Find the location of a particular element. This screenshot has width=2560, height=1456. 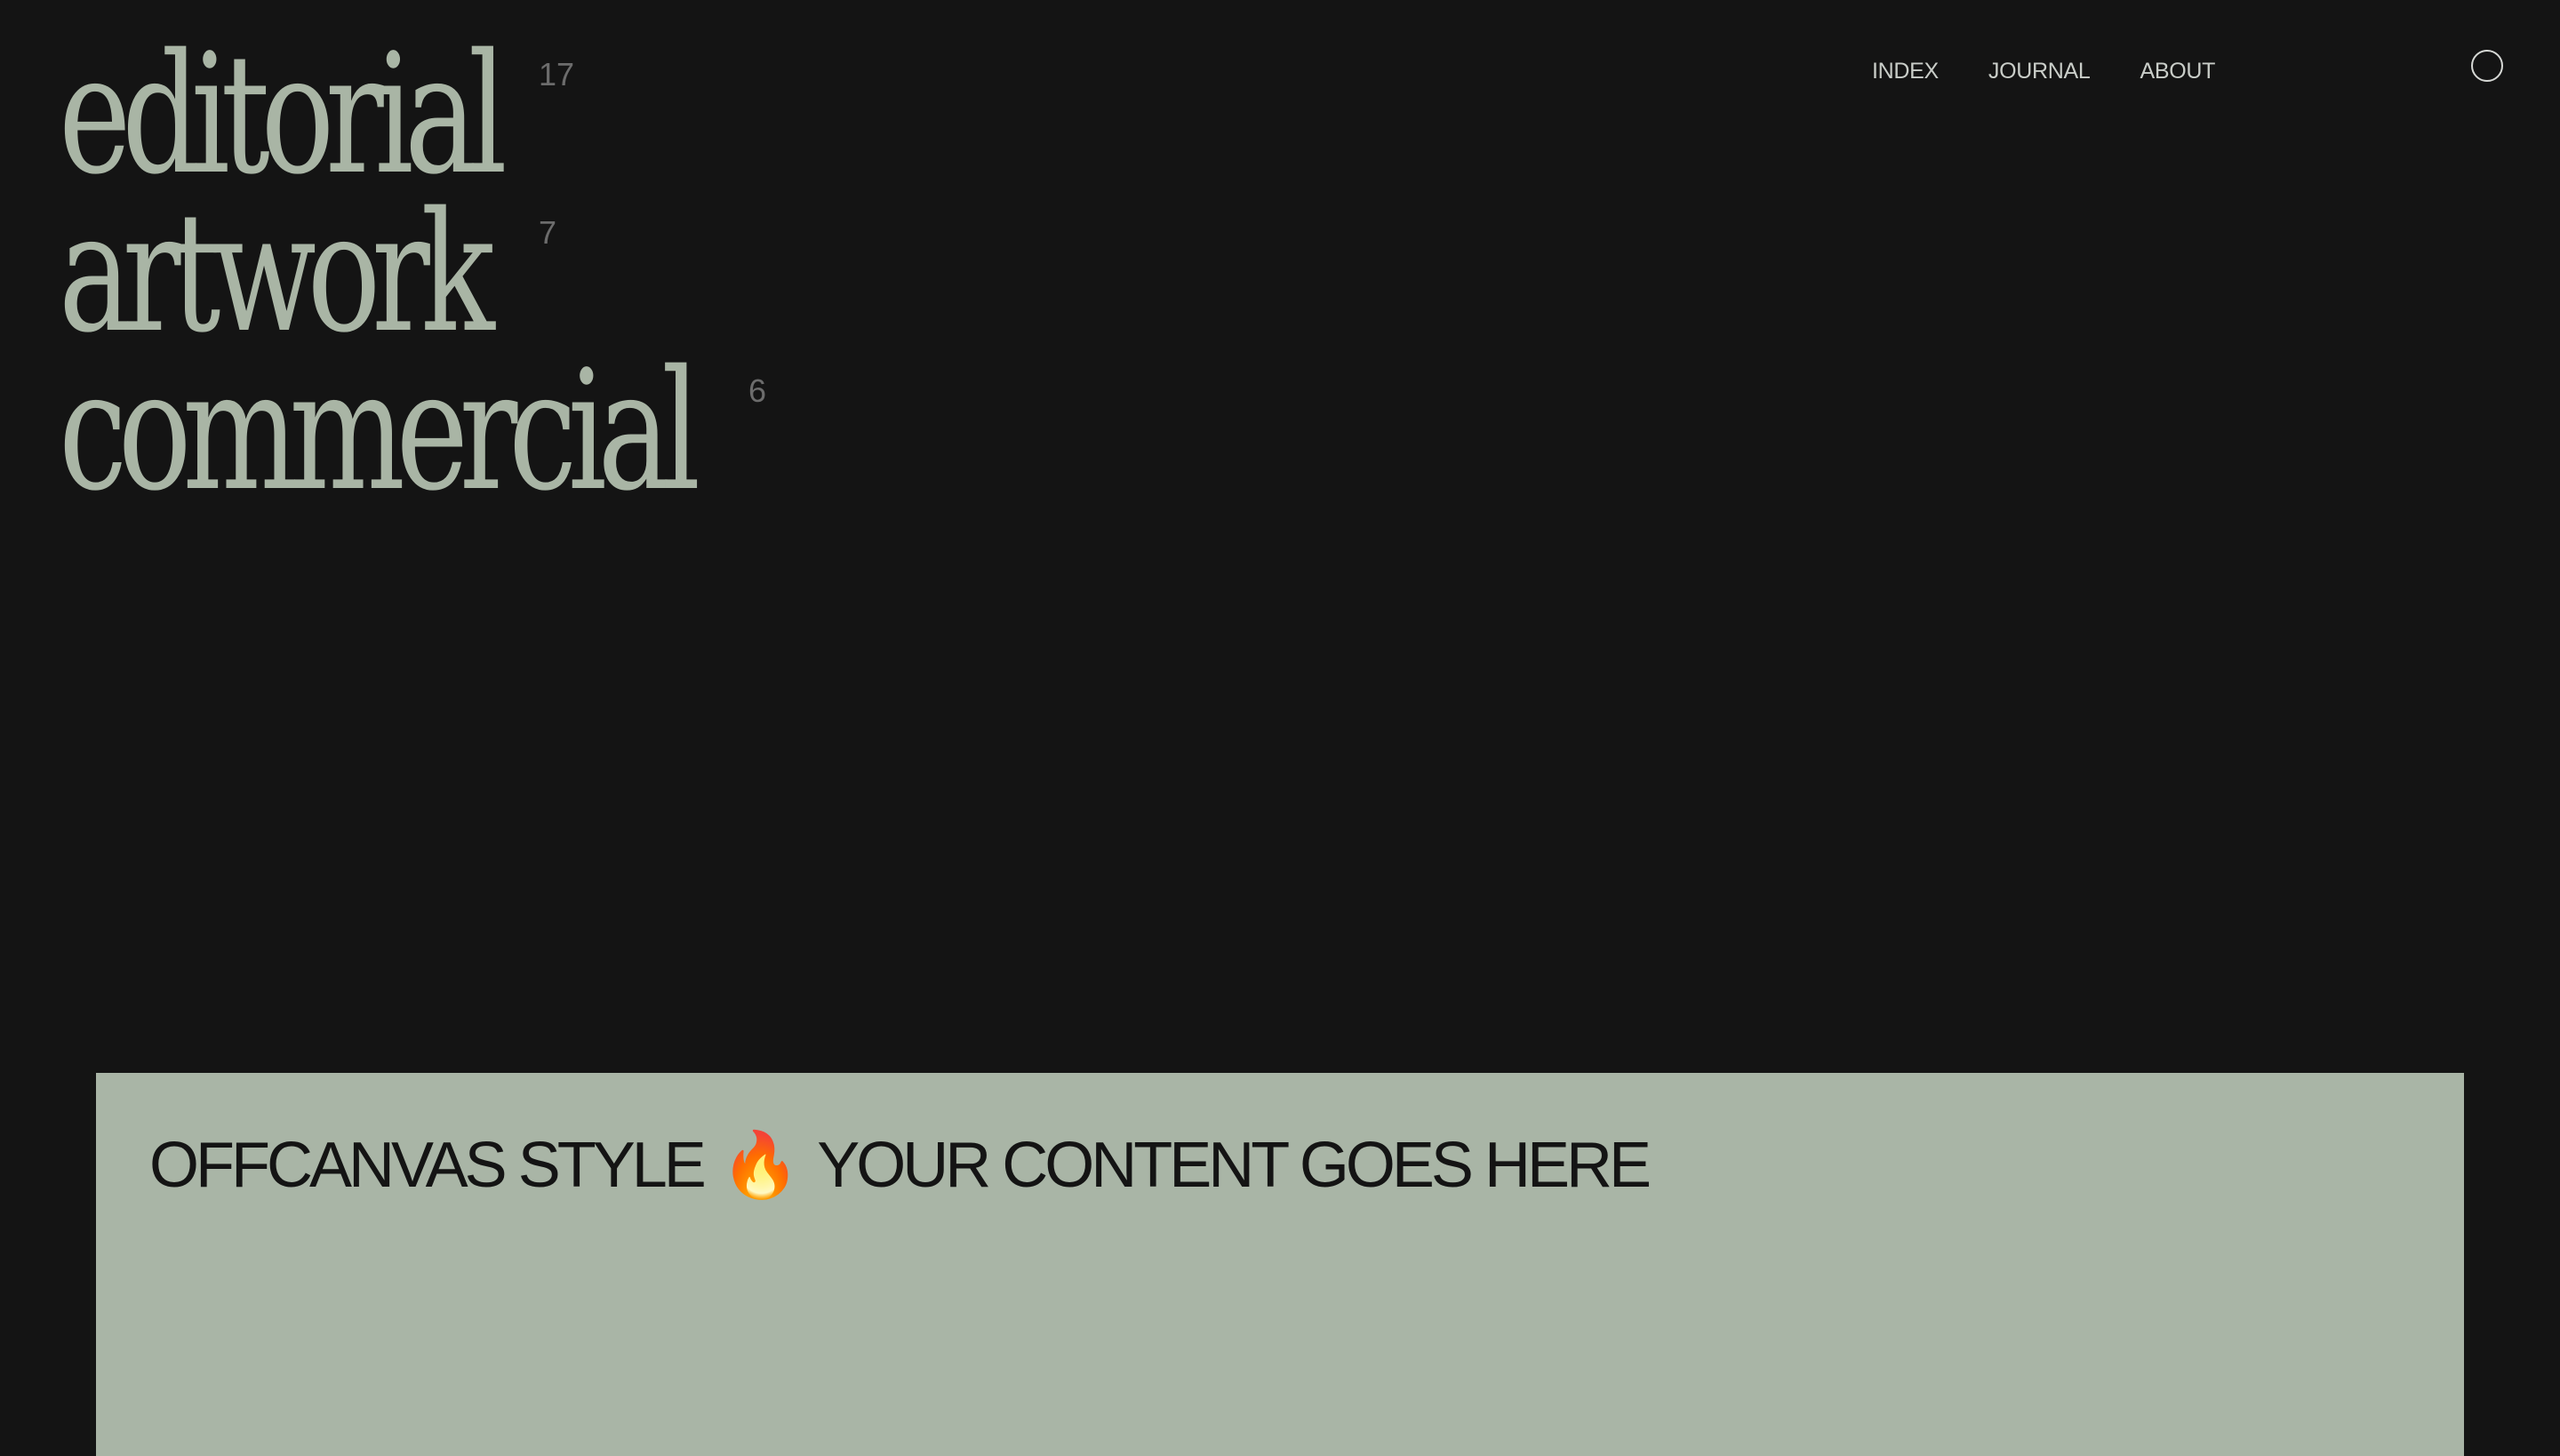

category-count: 6 is located at coordinates (757, 390).